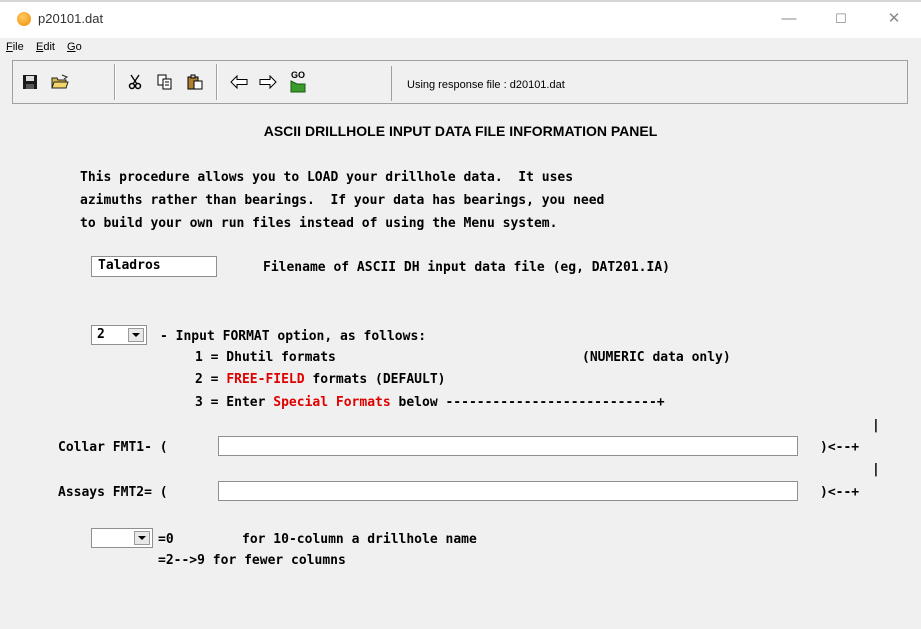 The height and width of the screenshot is (629, 921). What do you see at coordinates (293, 336) in the screenshot?
I see `format-heading: - Input FORMAT option, as follows:` at bounding box center [293, 336].